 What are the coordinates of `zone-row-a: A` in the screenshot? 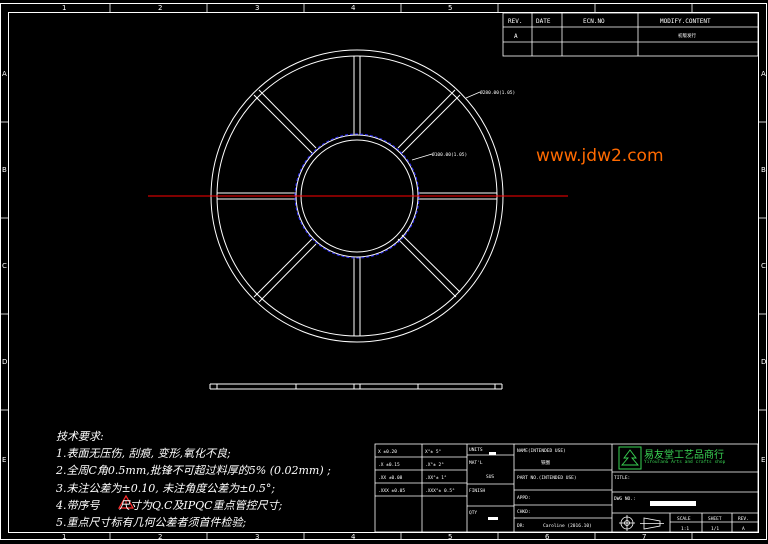 It's located at (4, 74).